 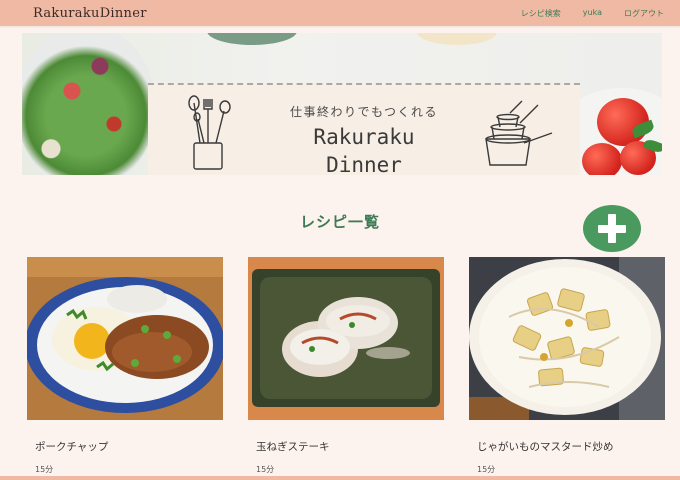 What do you see at coordinates (545, 446) in the screenshot?
I see `recipe-title: じゃがいものマスタード炒め` at bounding box center [545, 446].